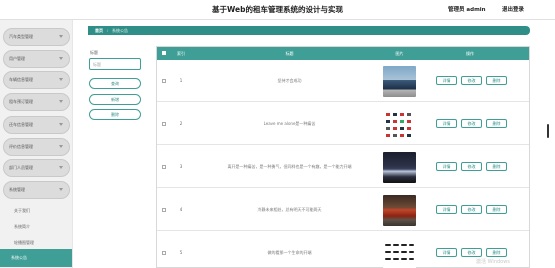 This screenshot has height=268, width=555. I want to click on car-fleet-icon, so click(399, 252).